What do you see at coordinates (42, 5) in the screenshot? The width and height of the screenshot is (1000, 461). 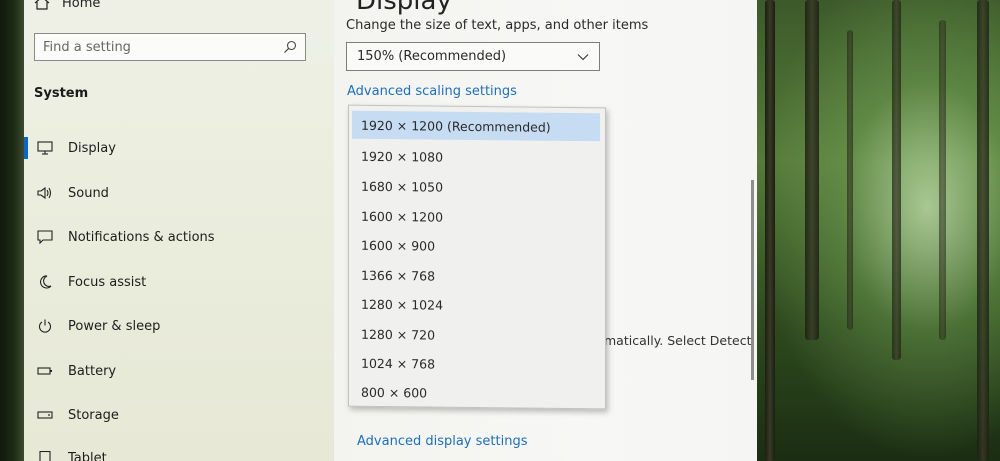 I see `home-icon` at bounding box center [42, 5].